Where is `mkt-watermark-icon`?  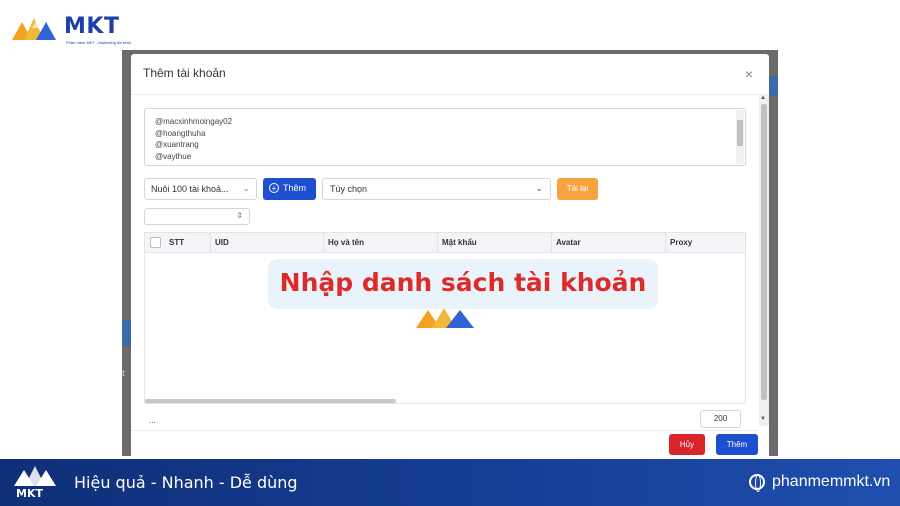 mkt-watermark-icon is located at coordinates (445, 318).